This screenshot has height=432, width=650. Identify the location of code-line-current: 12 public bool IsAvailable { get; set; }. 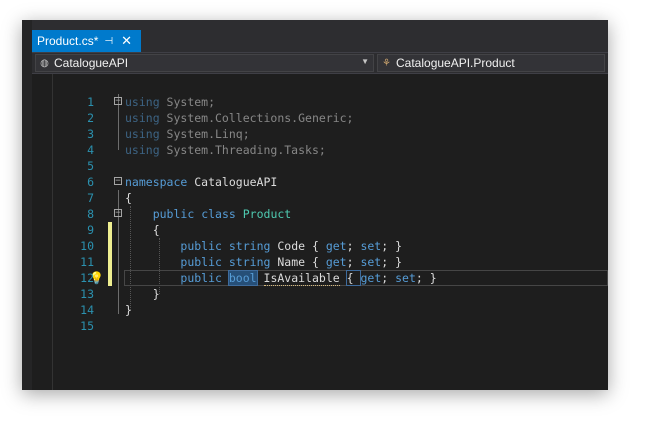
(320, 278).